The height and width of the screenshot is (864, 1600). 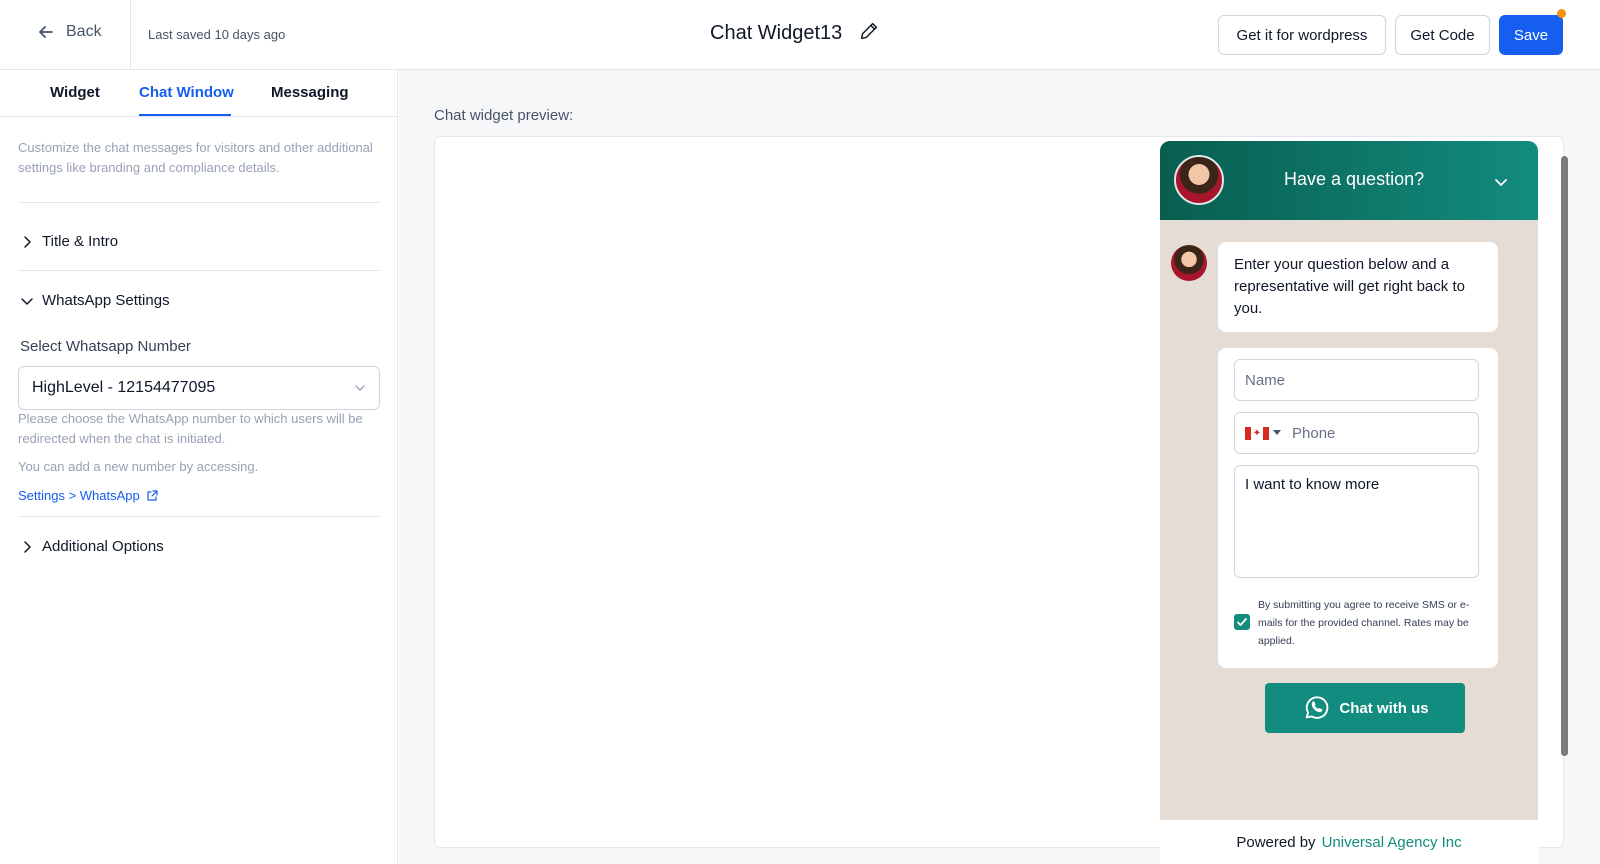 What do you see at coordinates (106, 300) in the screenshot?
I see `accordion-label: WhatsApp Settings` at bounding box center [106, 300].